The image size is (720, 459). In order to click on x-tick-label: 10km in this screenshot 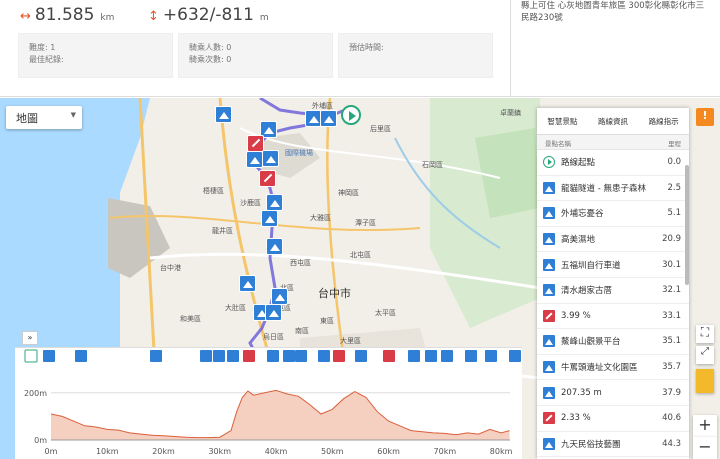, I will do `click(107, 451)`.